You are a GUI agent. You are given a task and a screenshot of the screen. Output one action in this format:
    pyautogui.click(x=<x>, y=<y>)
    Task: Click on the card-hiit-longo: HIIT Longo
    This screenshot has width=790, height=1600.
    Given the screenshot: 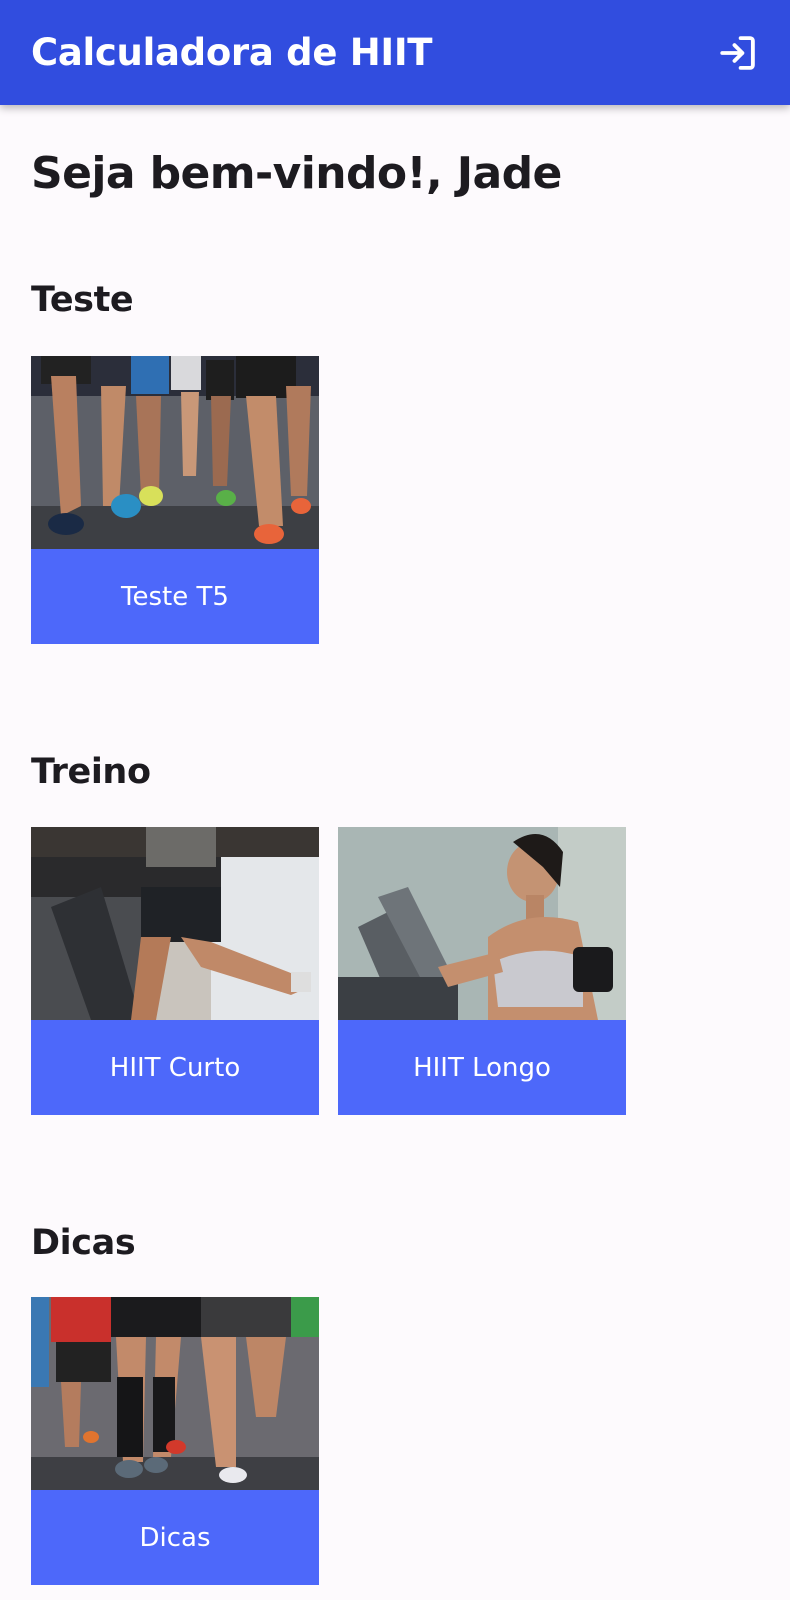 What is the action you would take?
    pyautogui.click(x=482, y=971)
    